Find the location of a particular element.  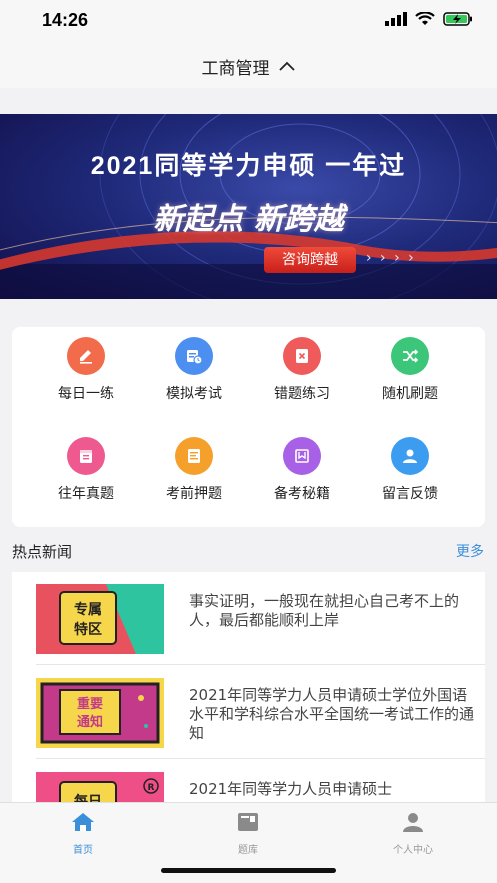

grid-item-label: 模拟考试 is located at coordinates (194, 394).